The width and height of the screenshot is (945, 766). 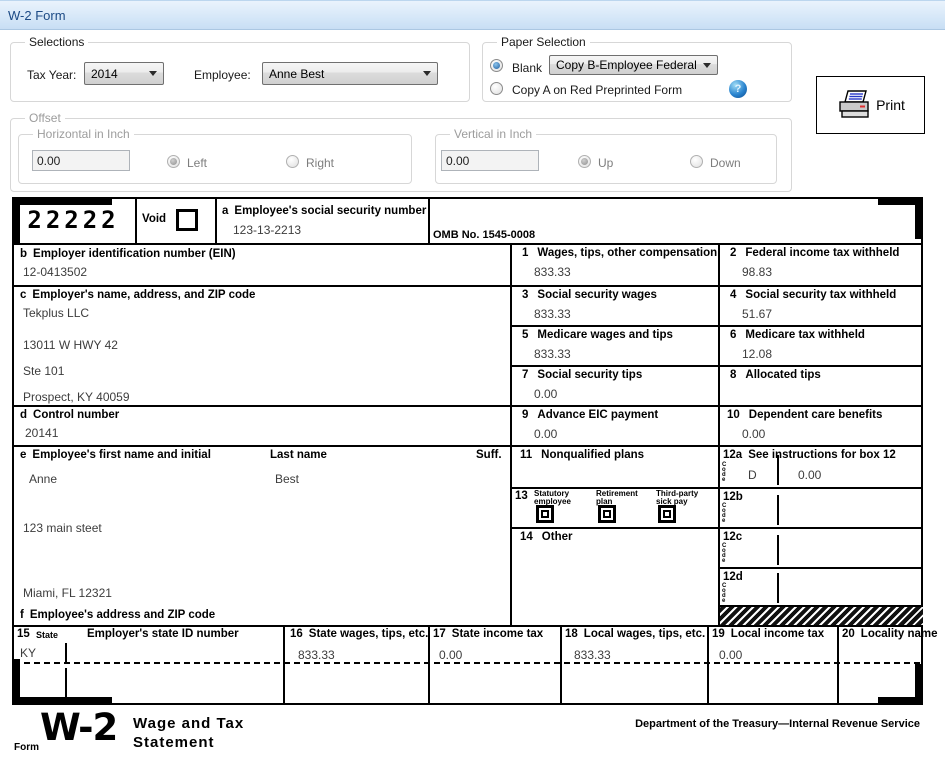 I want to click on void-checkbox, so click(x=187, y=220).